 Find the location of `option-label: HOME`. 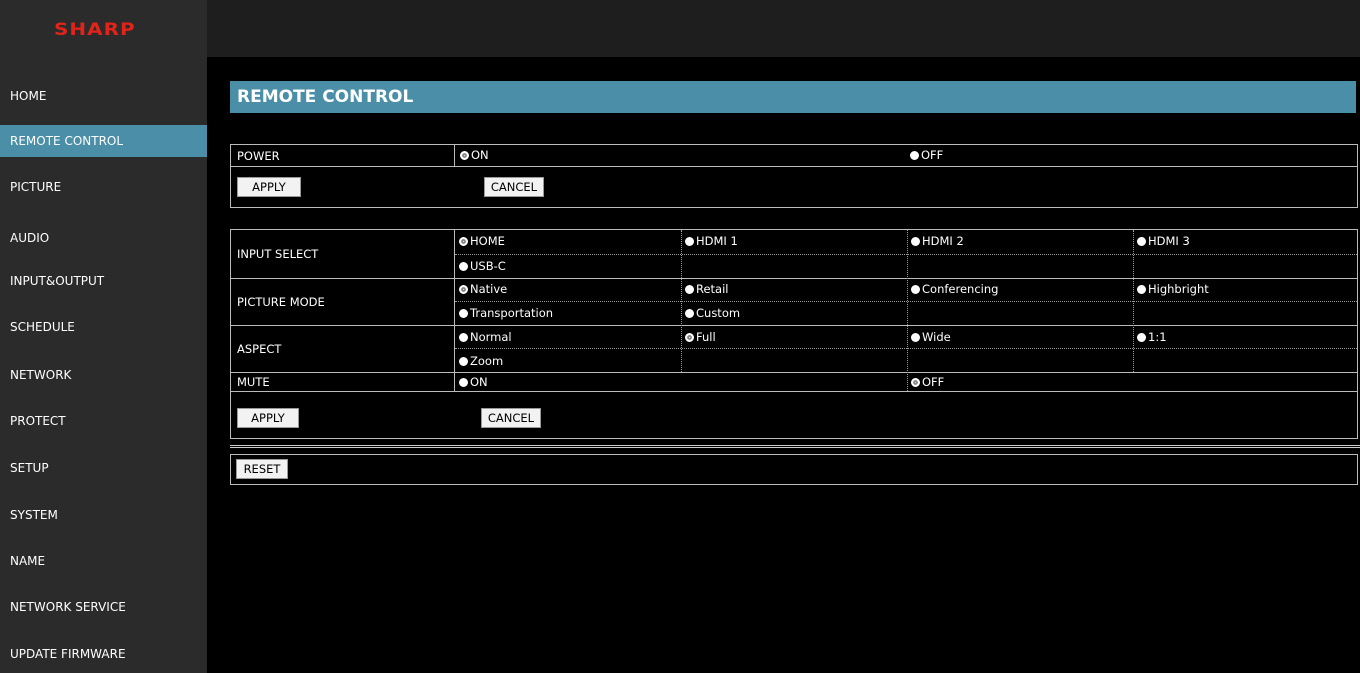

option-label: HOME is located at coordinates (487, 241).